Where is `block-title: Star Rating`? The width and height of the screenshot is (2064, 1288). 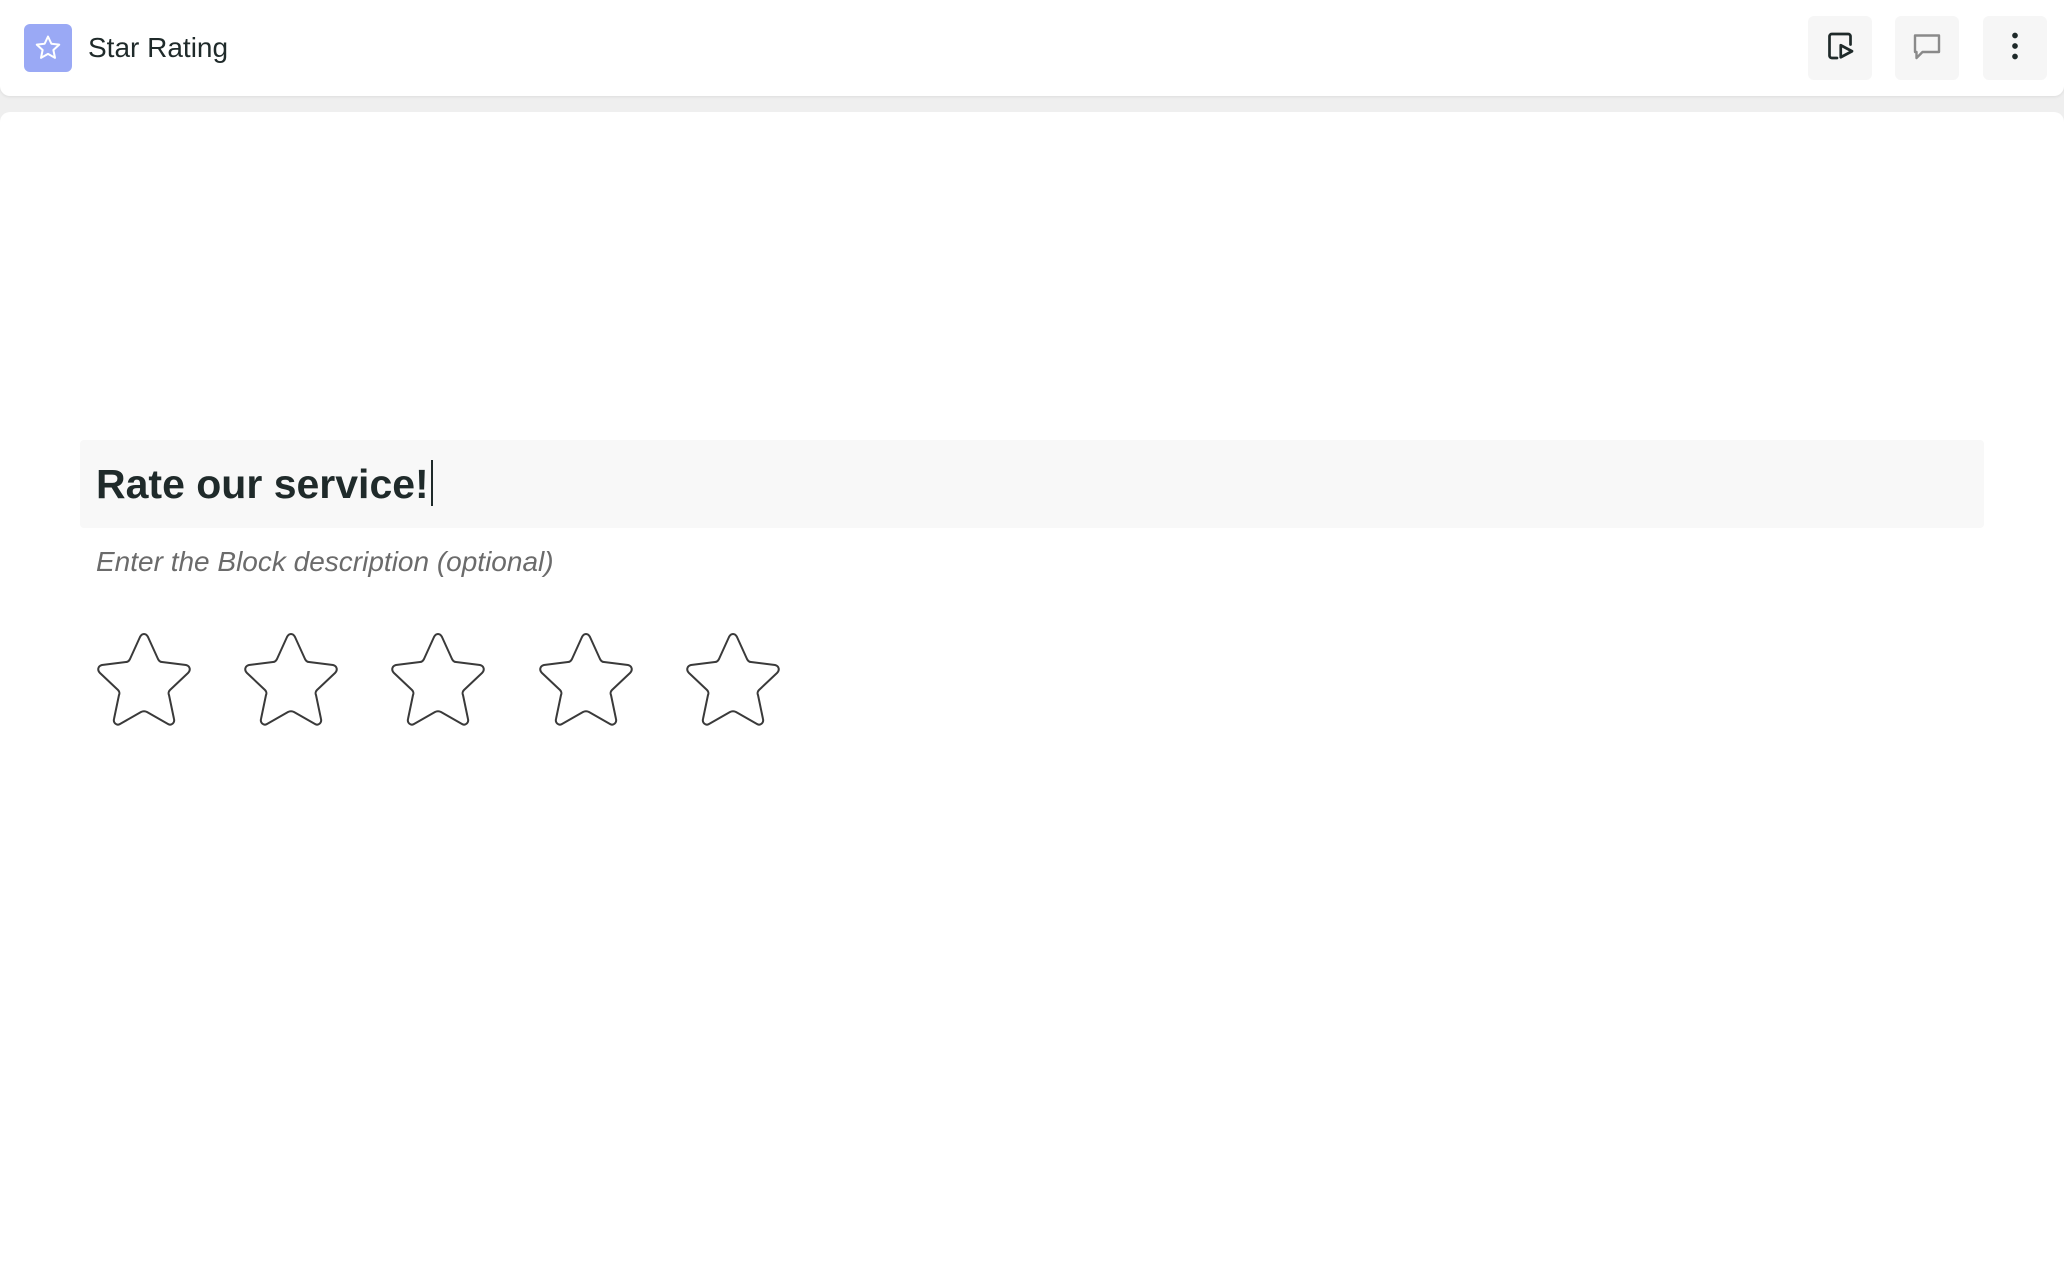
block-title: Star Rating is located at coordinates (158, 47).